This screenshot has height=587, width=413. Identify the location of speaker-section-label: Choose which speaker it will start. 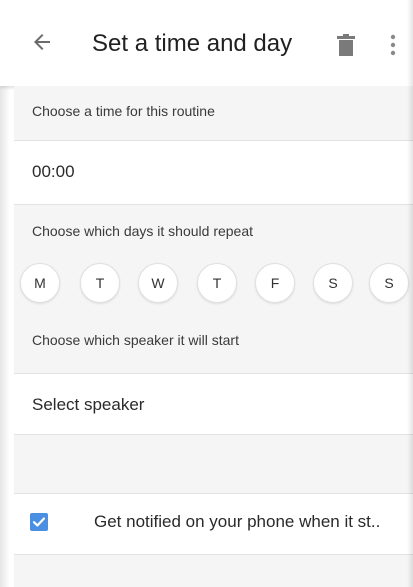
(135, 340).